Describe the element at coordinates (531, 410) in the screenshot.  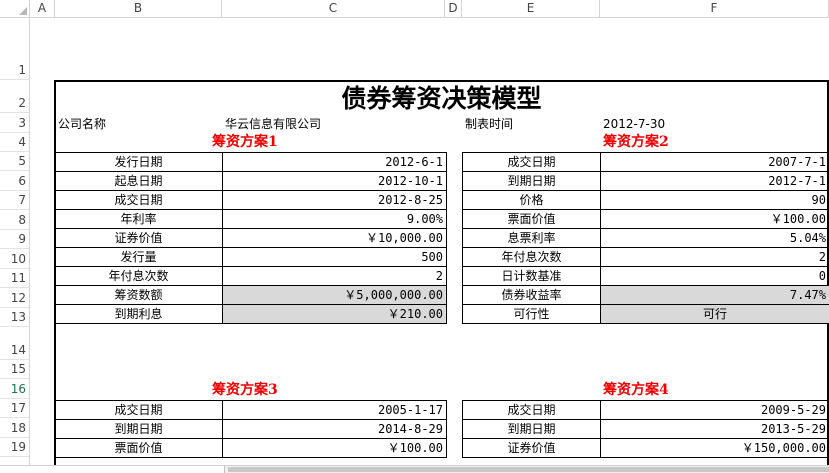
I see `plan4-label-cell: 成交日期` at that location.